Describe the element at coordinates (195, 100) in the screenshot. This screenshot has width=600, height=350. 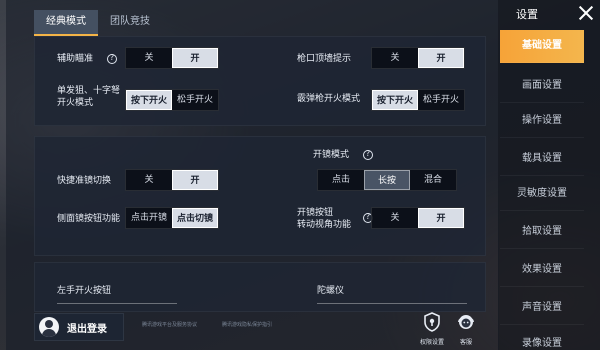
I see `sniper-fire-release: 松手开火` at that location.